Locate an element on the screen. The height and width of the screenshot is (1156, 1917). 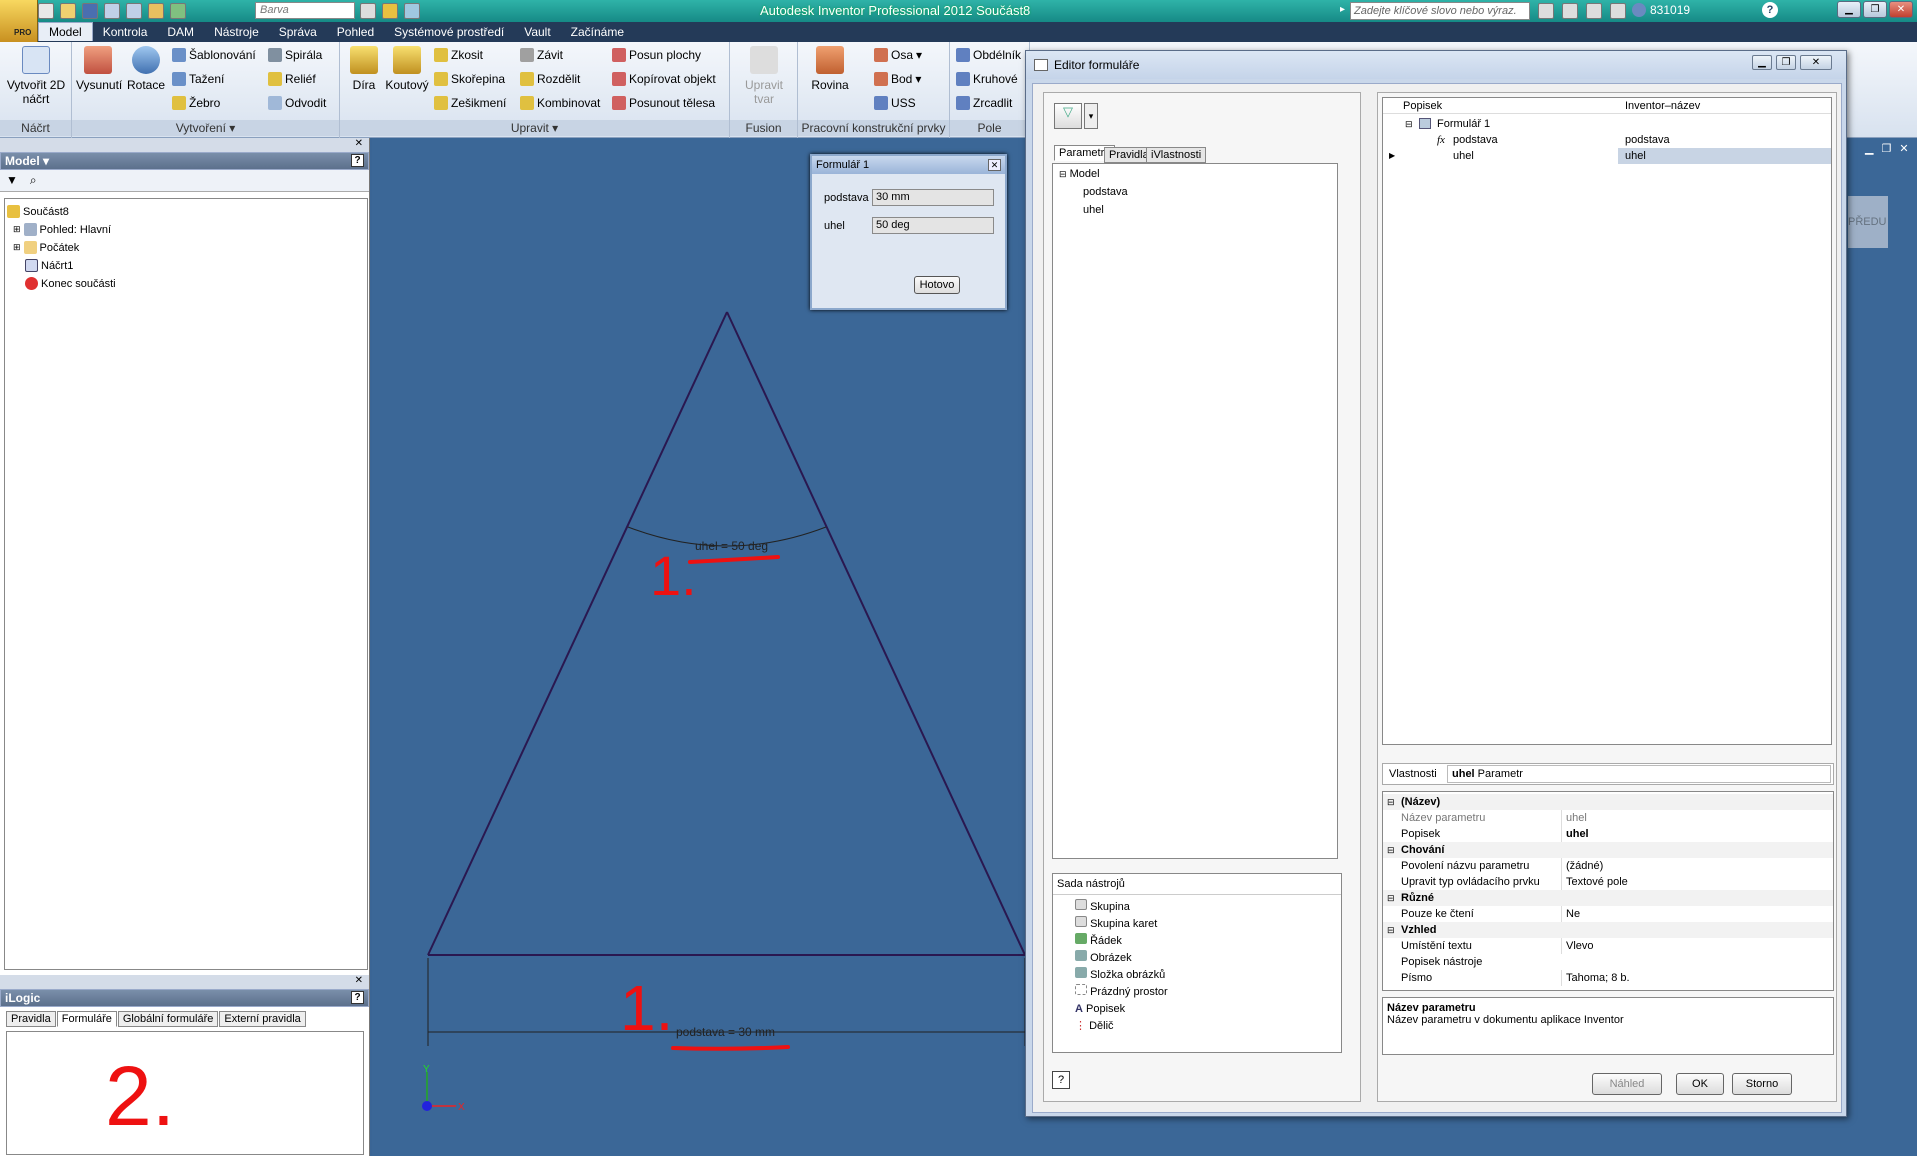
point-button: Bod ▾ is located at coordinates (897, 79).